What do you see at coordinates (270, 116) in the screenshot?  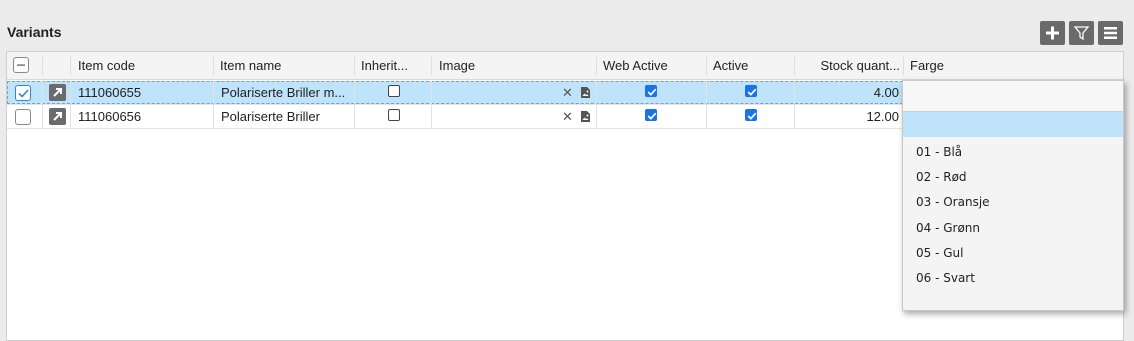 I see `item-name-cell: Polariserte Briller` at bounding box center [270, 116].